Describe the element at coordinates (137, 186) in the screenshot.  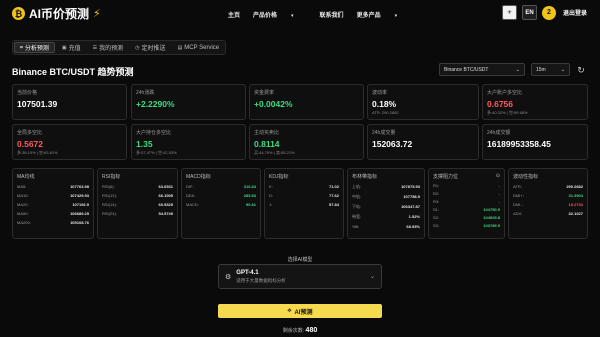
I see `indicator-row: RSI(6): 63.6531` at that location.